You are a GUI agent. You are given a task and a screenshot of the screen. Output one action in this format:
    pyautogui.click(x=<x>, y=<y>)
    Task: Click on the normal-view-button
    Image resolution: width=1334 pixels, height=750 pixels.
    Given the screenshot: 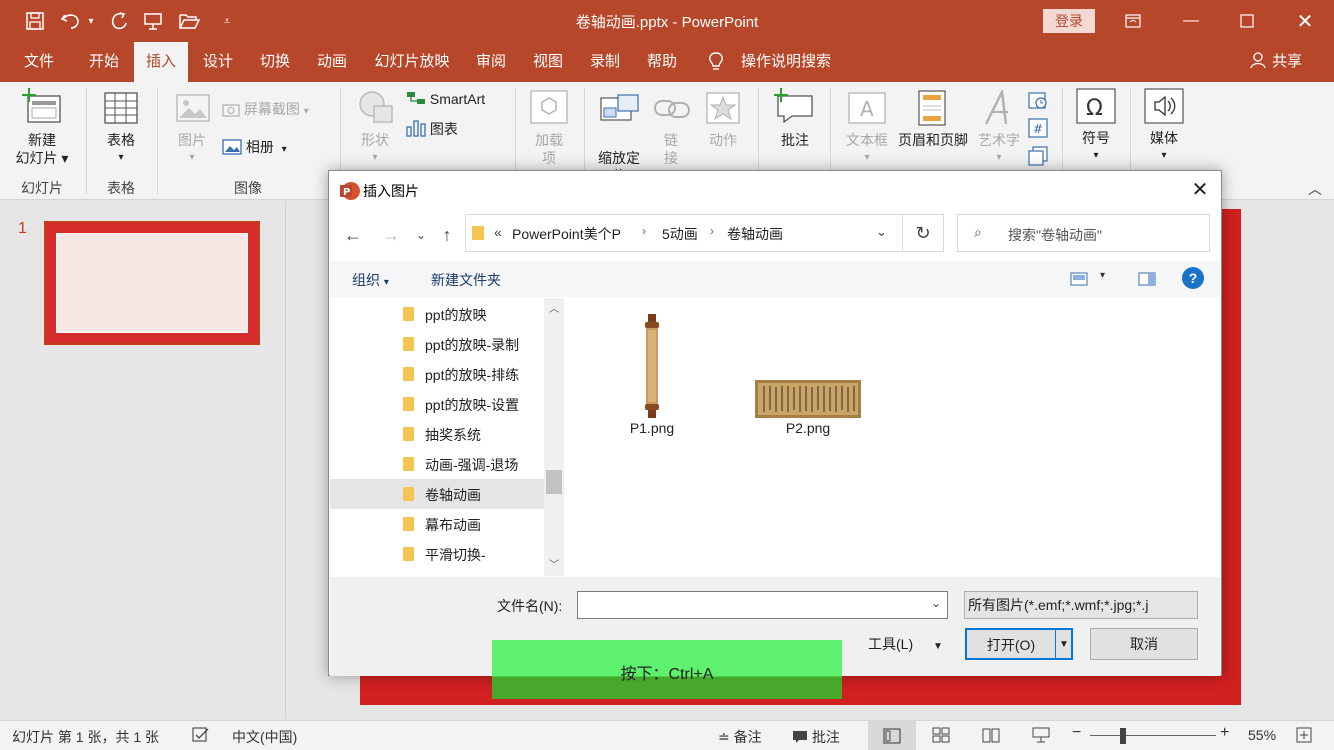 What is the action you would take?
    pyautogui.click(x=892, y=735)
    